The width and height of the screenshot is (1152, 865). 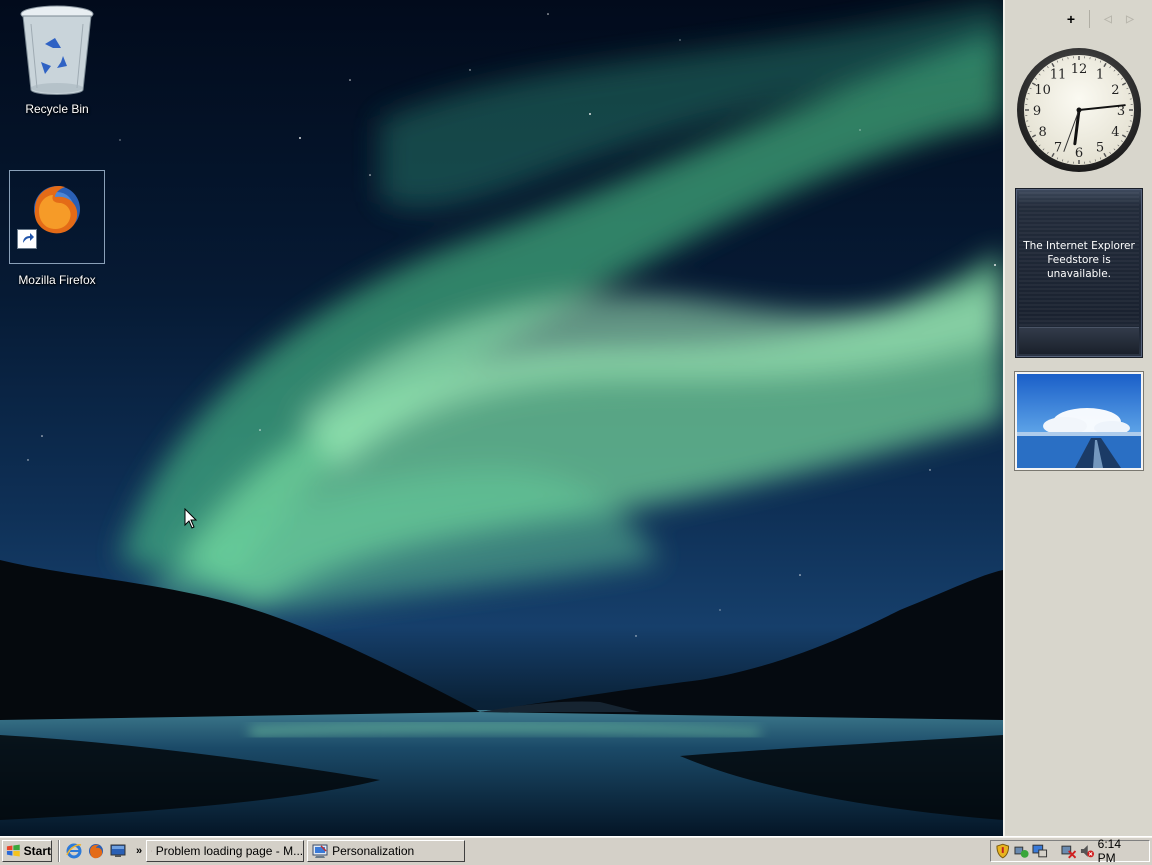 What do you see at coordinates (1130, 19) in the screenshot?
I see `next-page-button: ▷` at bounding box center [1130, 19].